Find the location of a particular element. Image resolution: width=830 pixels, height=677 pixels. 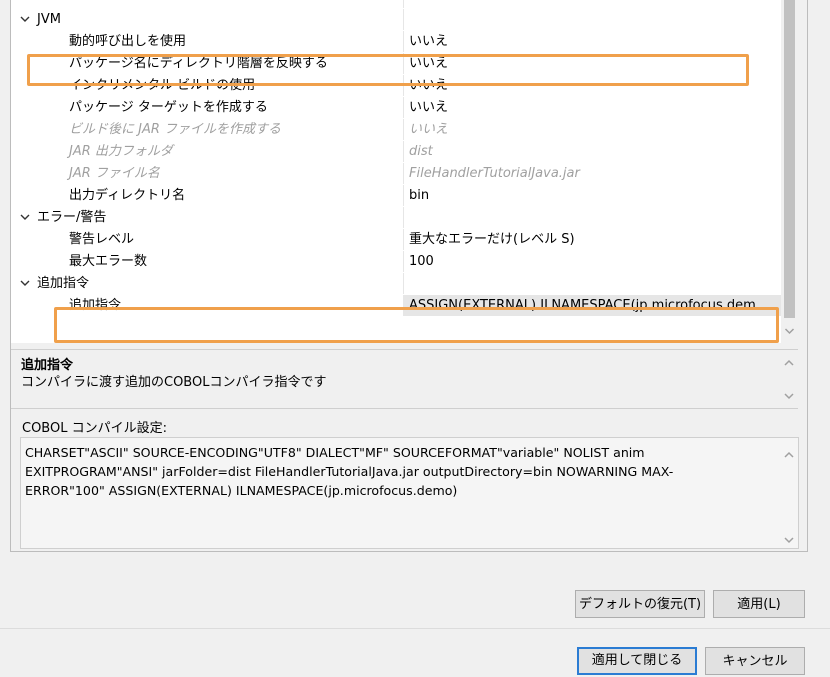

category-row: エラー/警告 is located at coordinates (396, 218).